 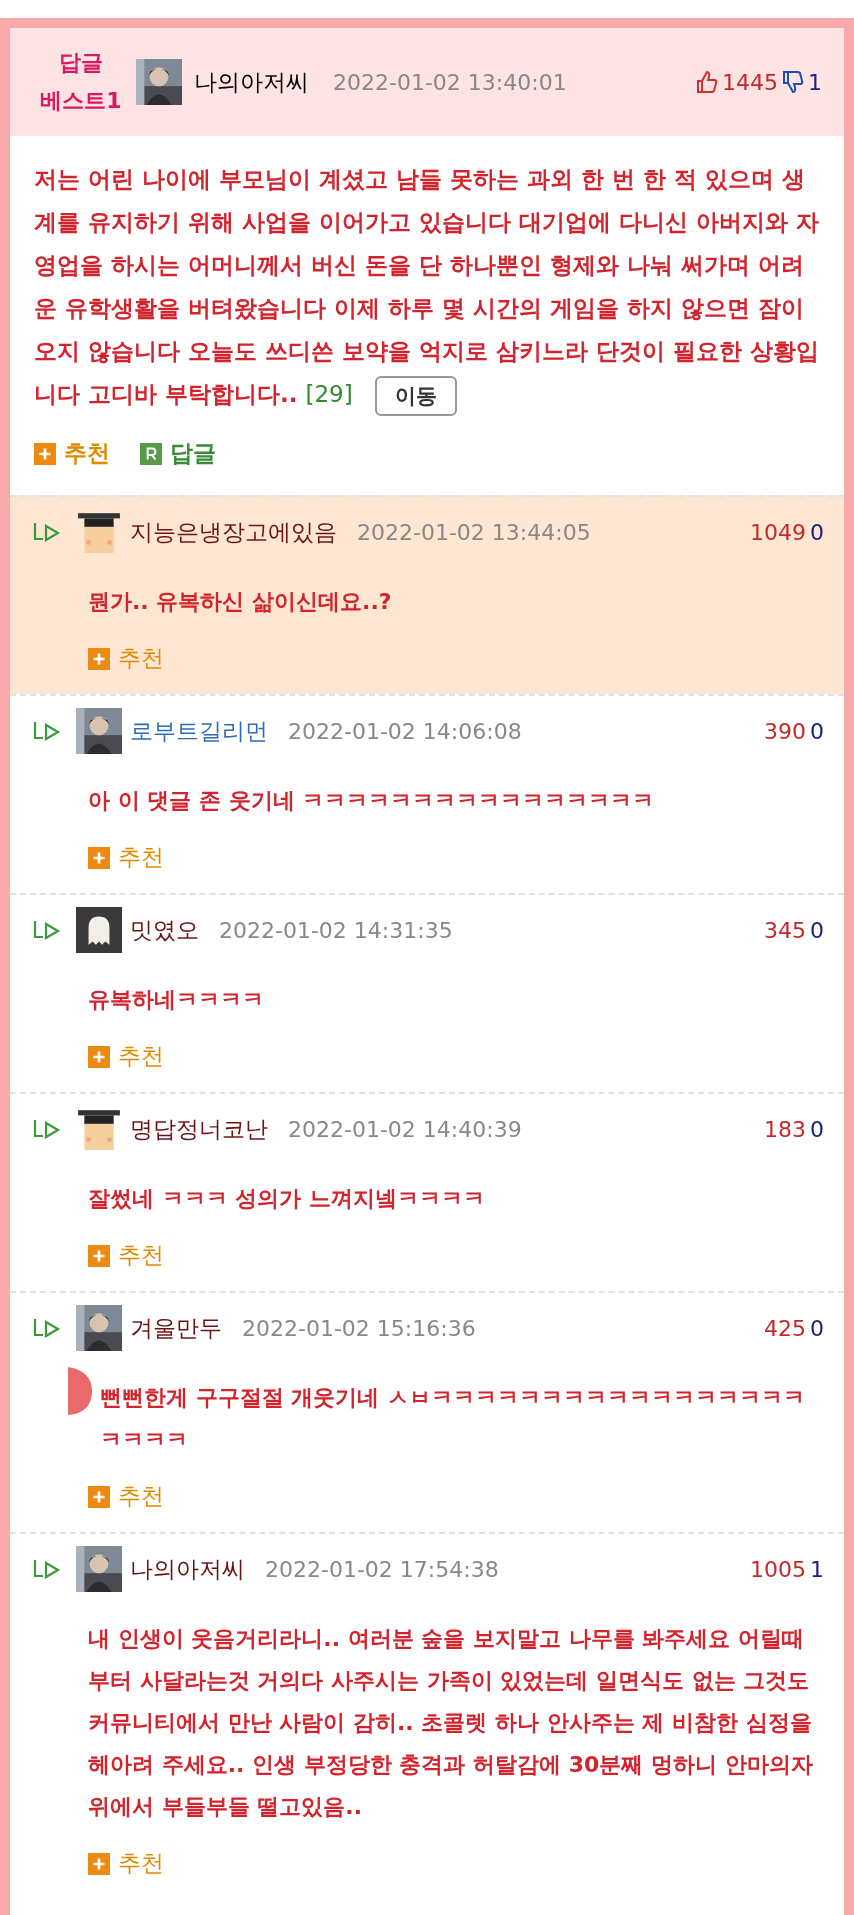 What do you see at coordinates (793, 82) in the screenshot?
I see `thumbs-down-icon` at bounding box center [793, 82].